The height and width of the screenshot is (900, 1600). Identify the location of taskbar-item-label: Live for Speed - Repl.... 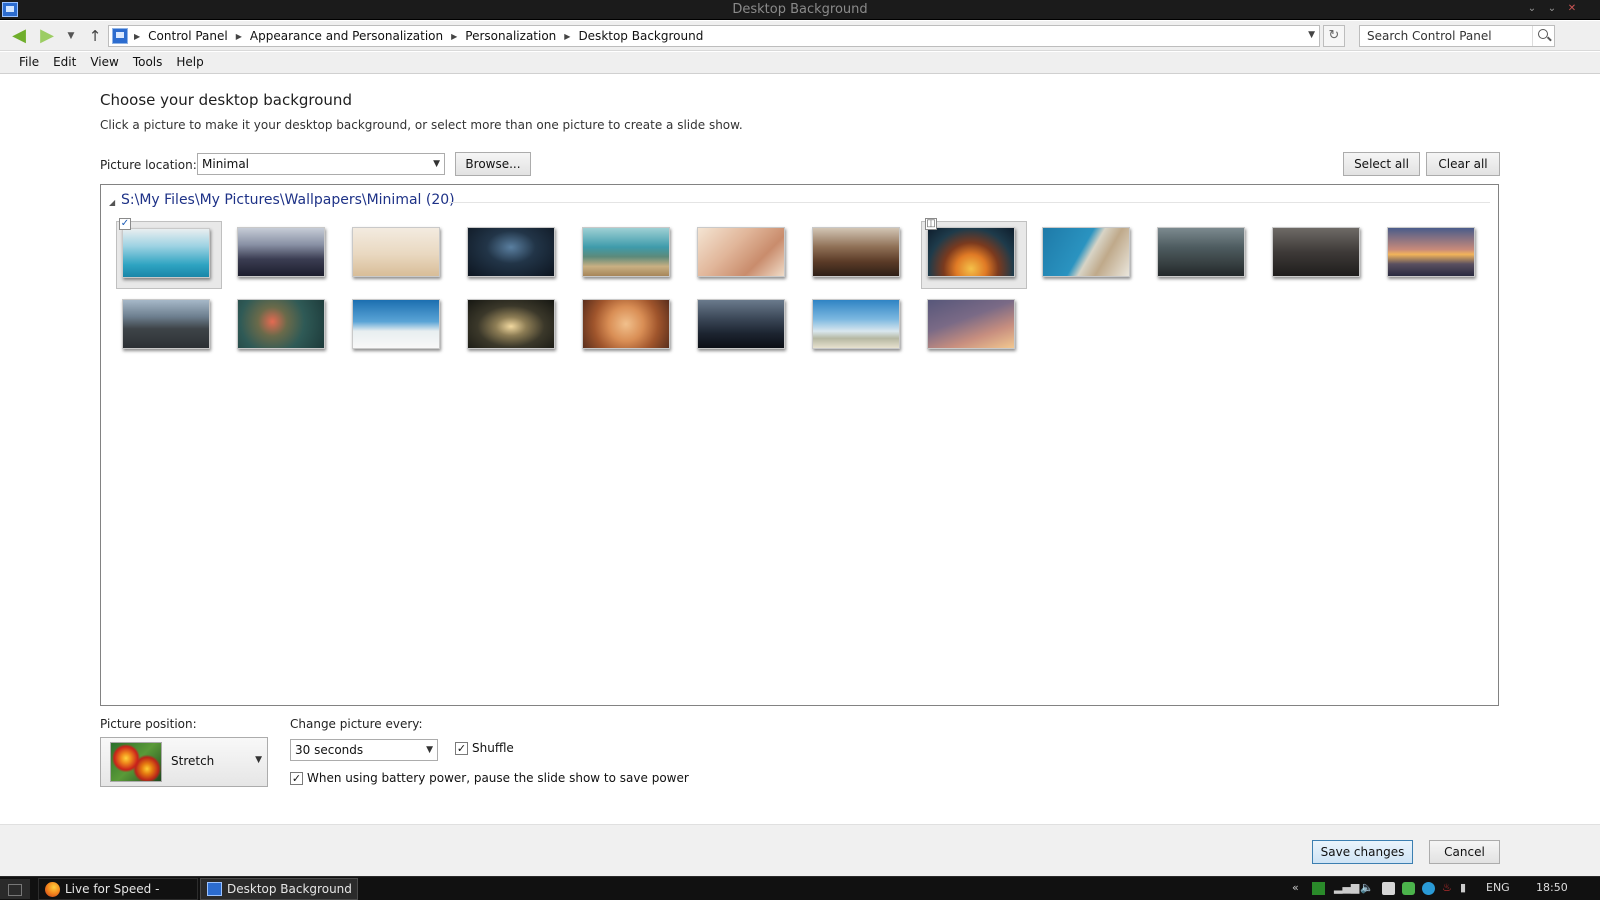
(112, 889).